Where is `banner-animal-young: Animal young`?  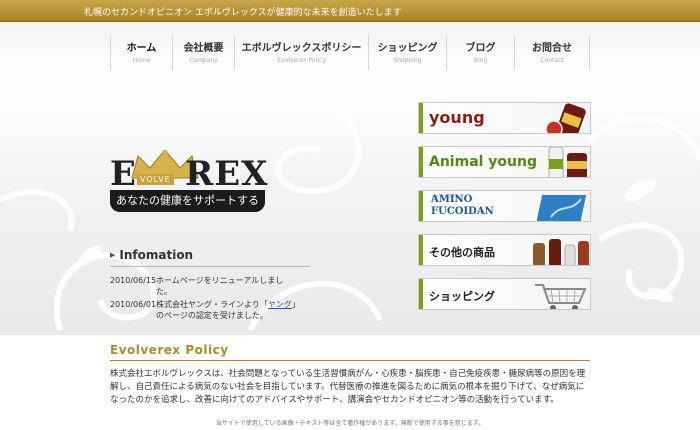
banner-animal-young: Animal young is located at coordinates (504, 162).